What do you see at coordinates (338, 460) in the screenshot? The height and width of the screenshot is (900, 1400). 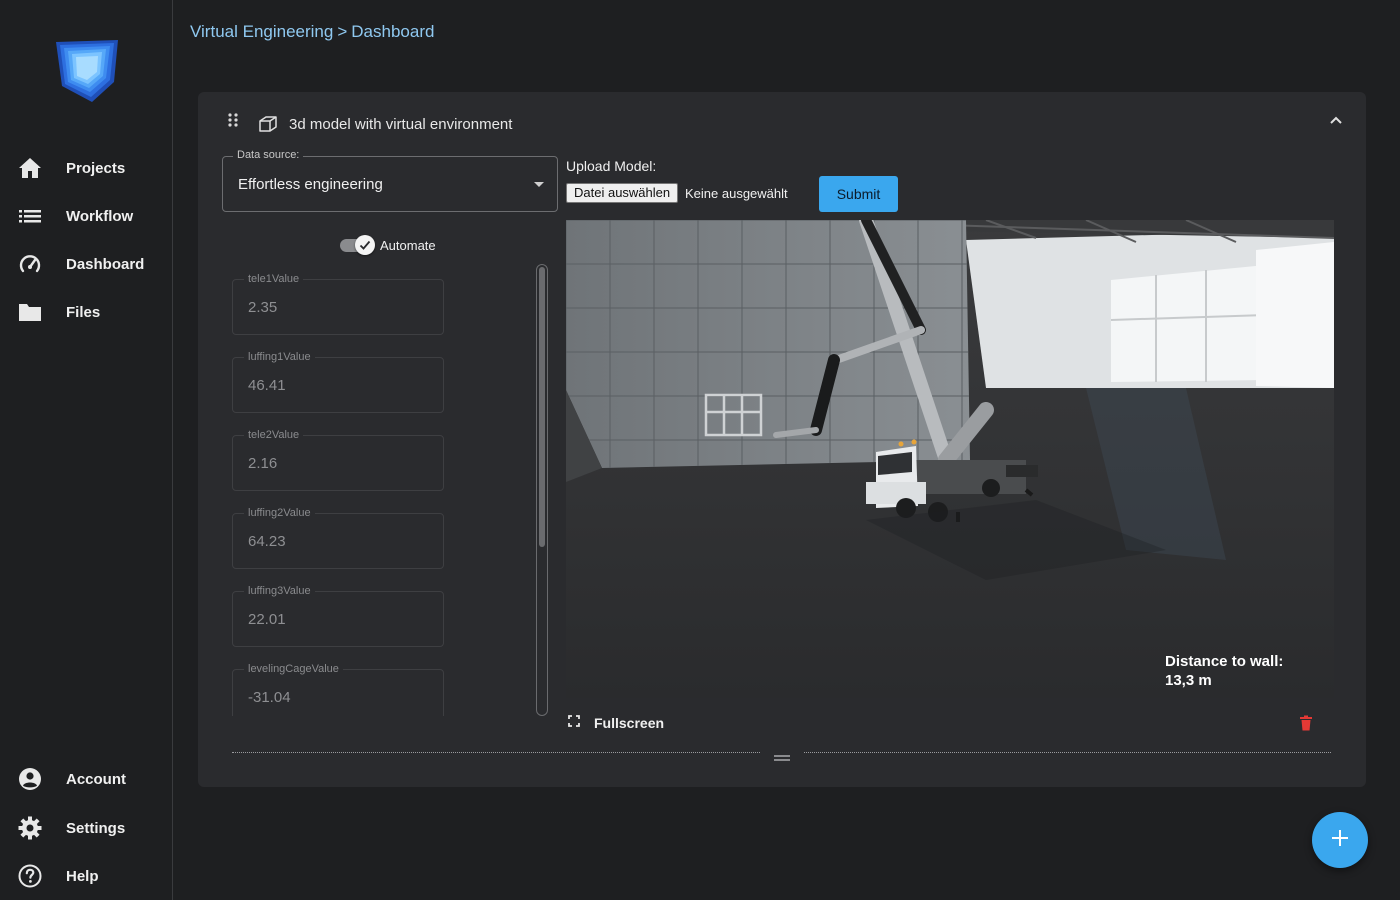 I see `field-tele2: tele2Value 2.16` at bounding box center [338, 460].